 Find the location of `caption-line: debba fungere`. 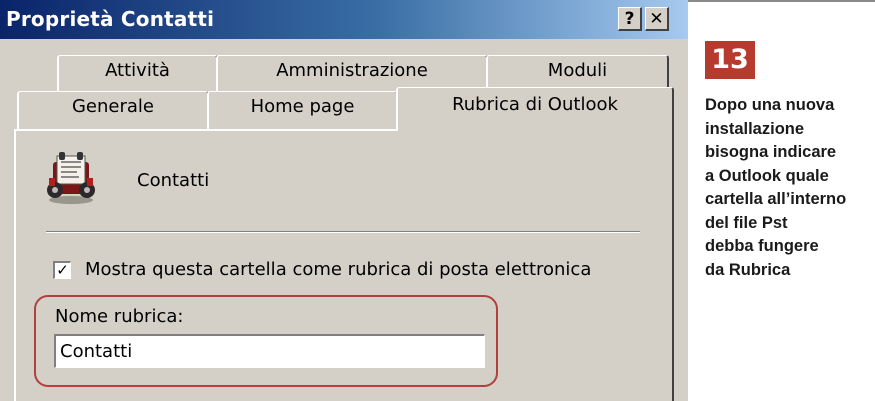

caption-line: debba fungere is located at coordinates (762, 246).